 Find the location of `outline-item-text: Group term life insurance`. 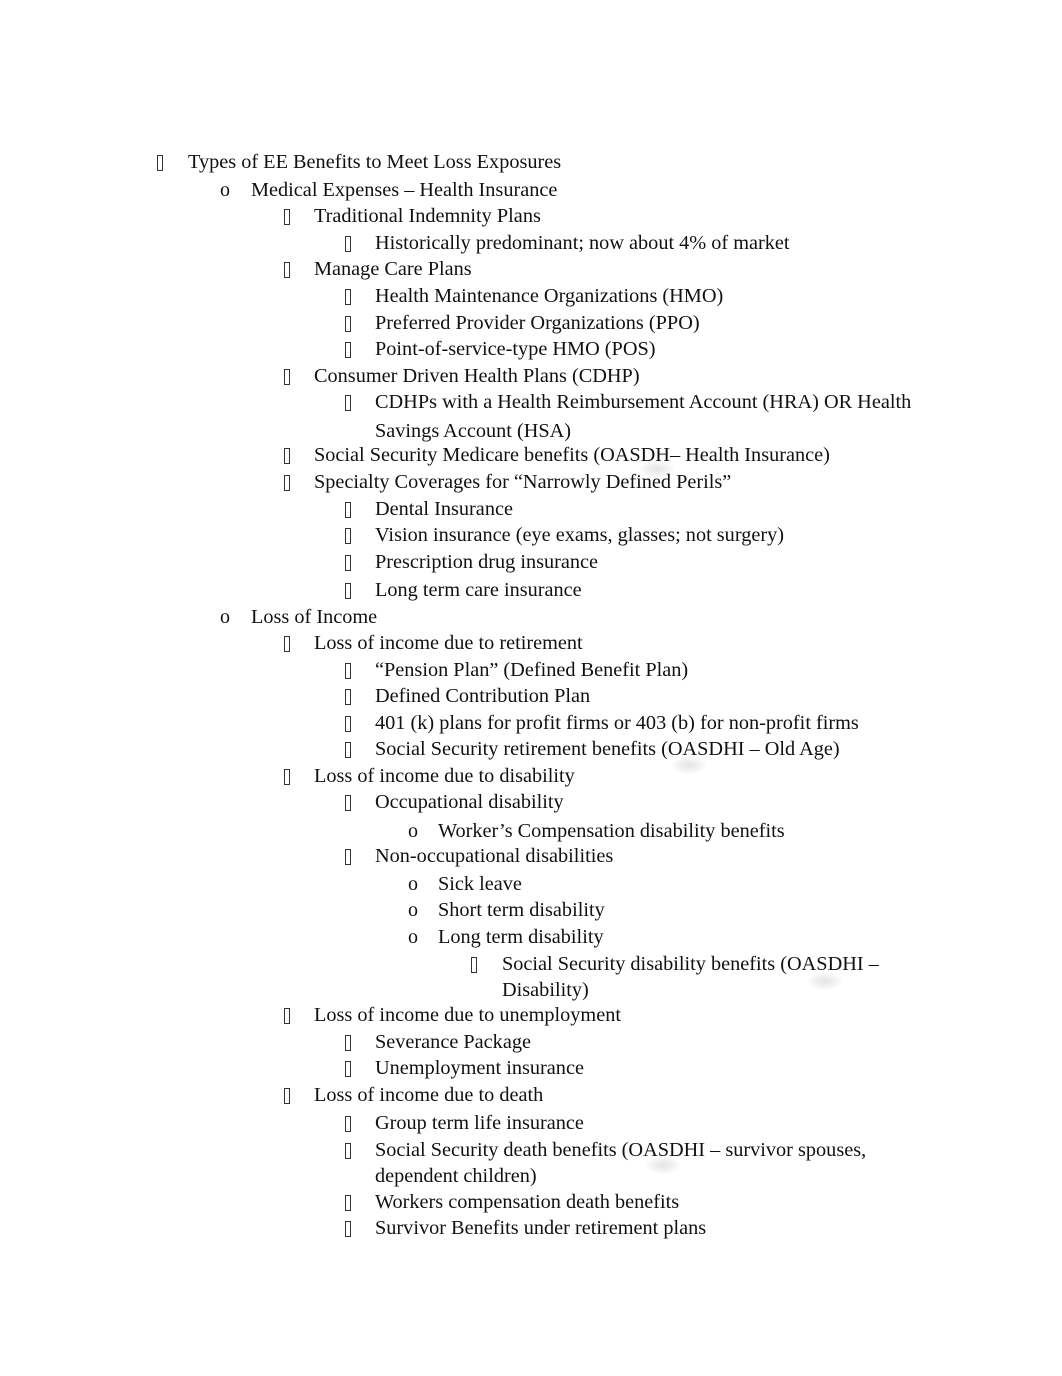

outline-item-text: Group term life insurance is located at coordinates (479, 1123).